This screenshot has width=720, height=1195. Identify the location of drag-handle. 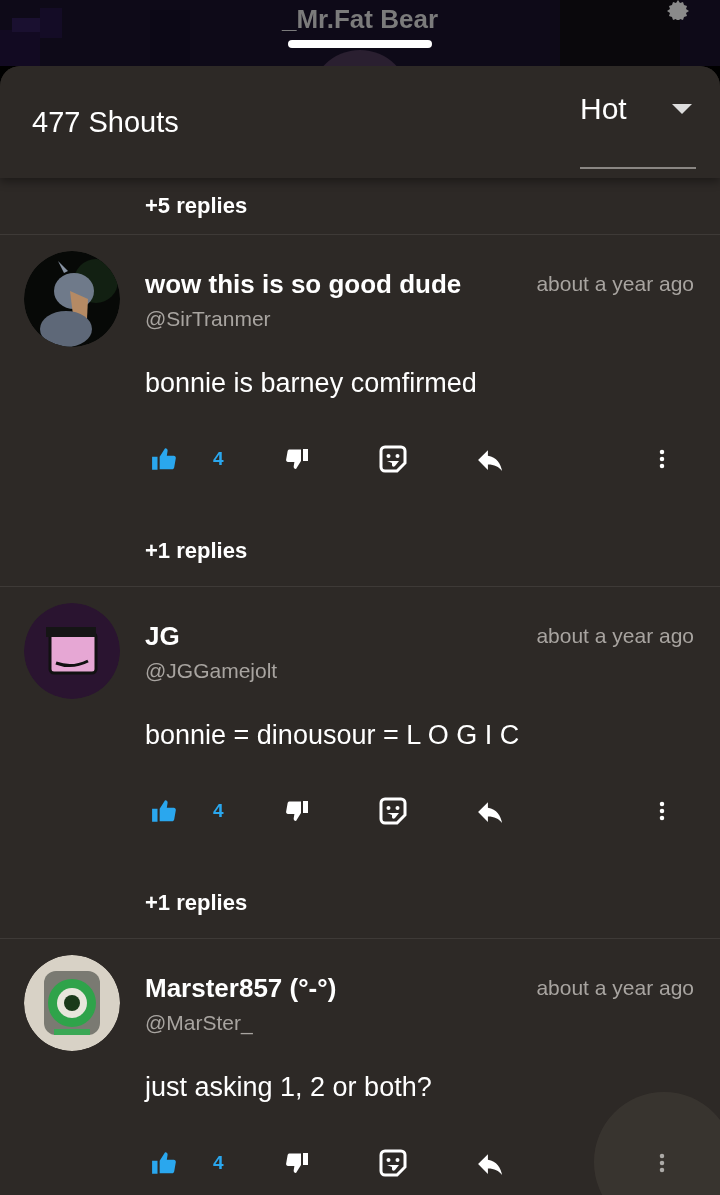
(360, 44).